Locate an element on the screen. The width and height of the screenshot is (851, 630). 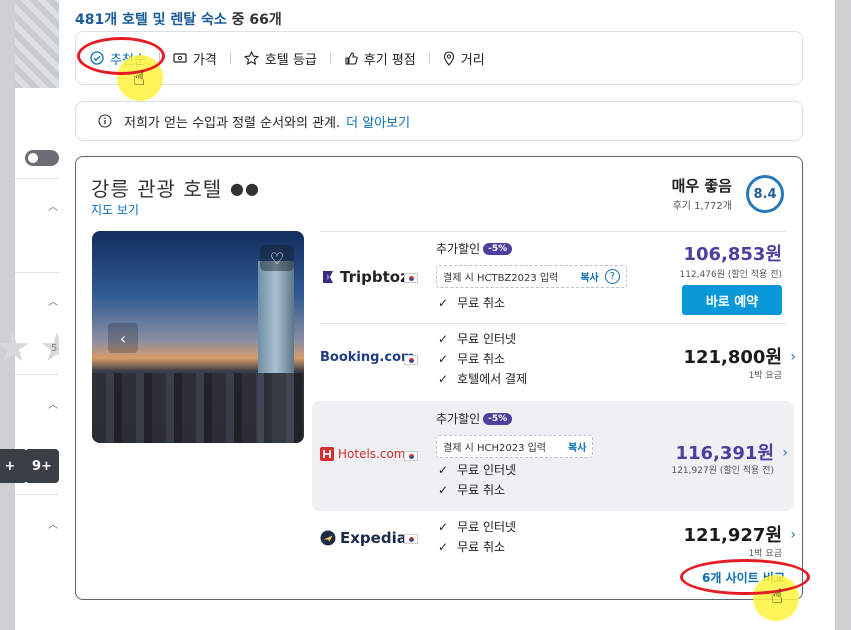
hotel-name: 강릉 관광 호텔 is located at coordinates (156, 187).